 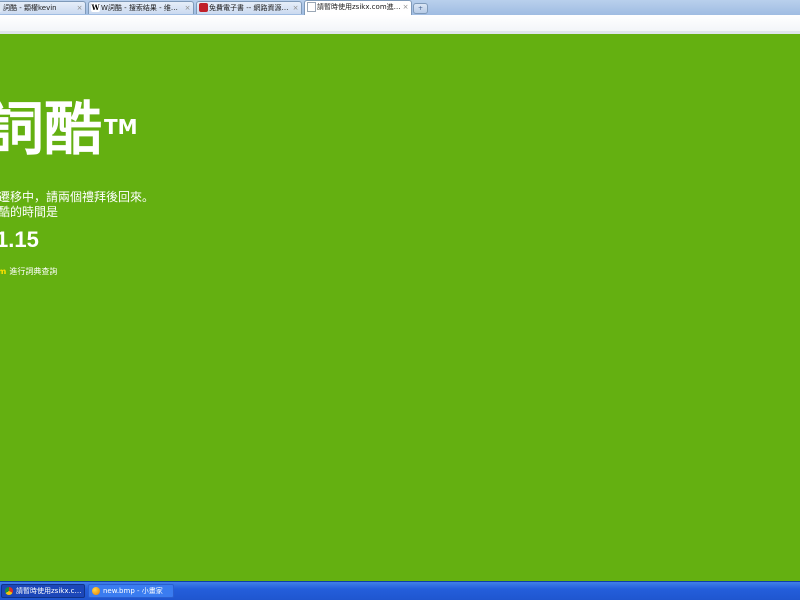 I want to click on tab-3-close-icon: ×, so click(x=295, y=8).